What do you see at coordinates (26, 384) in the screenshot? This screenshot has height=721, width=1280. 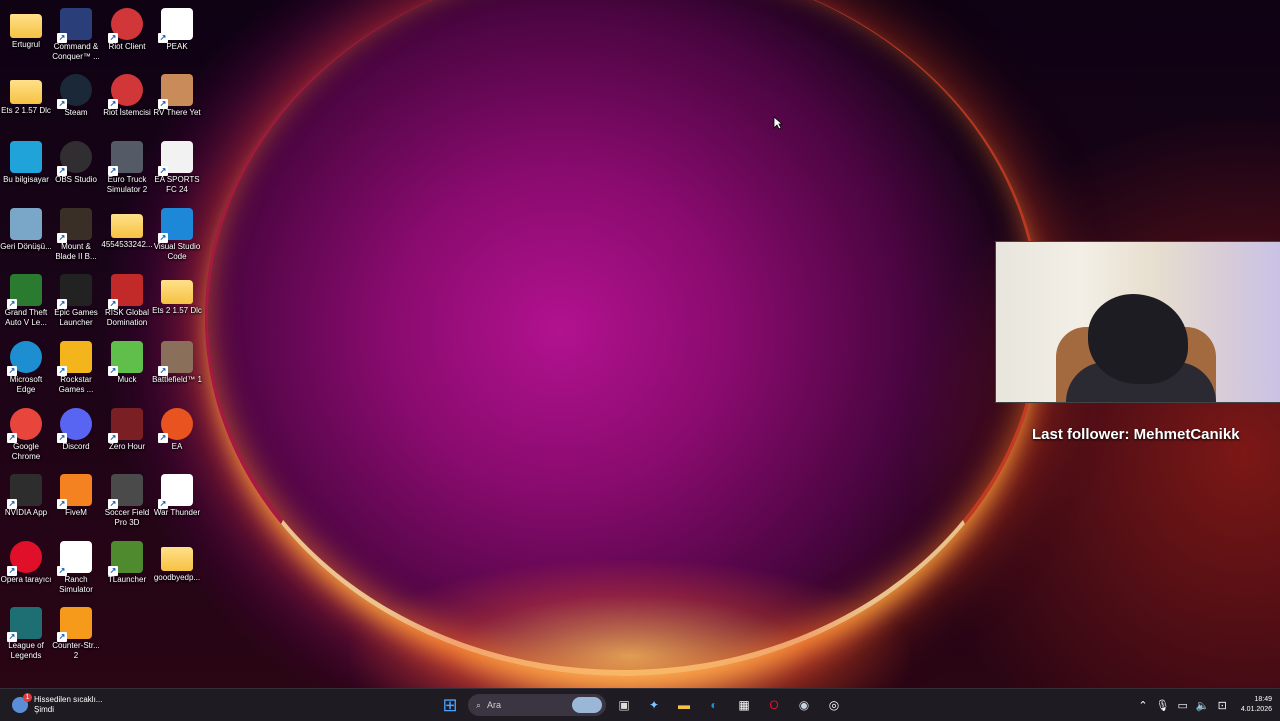 I see `desktop-icon-label: Microsoft Edge` at bounding box center [26, 384].